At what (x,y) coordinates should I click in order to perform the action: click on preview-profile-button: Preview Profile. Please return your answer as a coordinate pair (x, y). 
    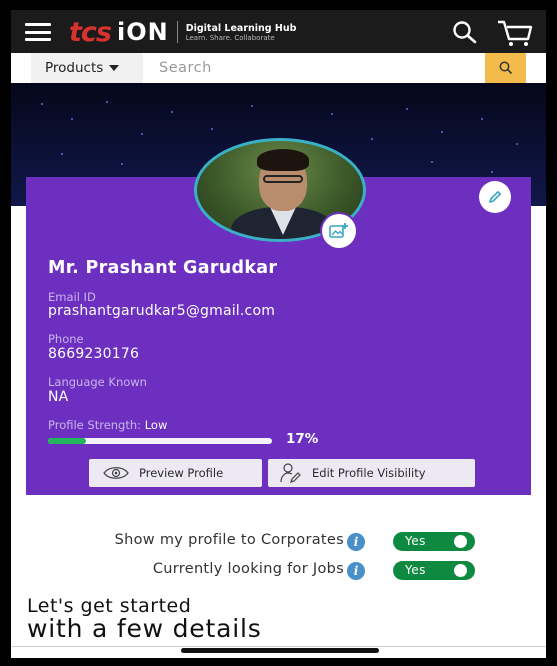
    Looking at the image, I should click on (175, 473).